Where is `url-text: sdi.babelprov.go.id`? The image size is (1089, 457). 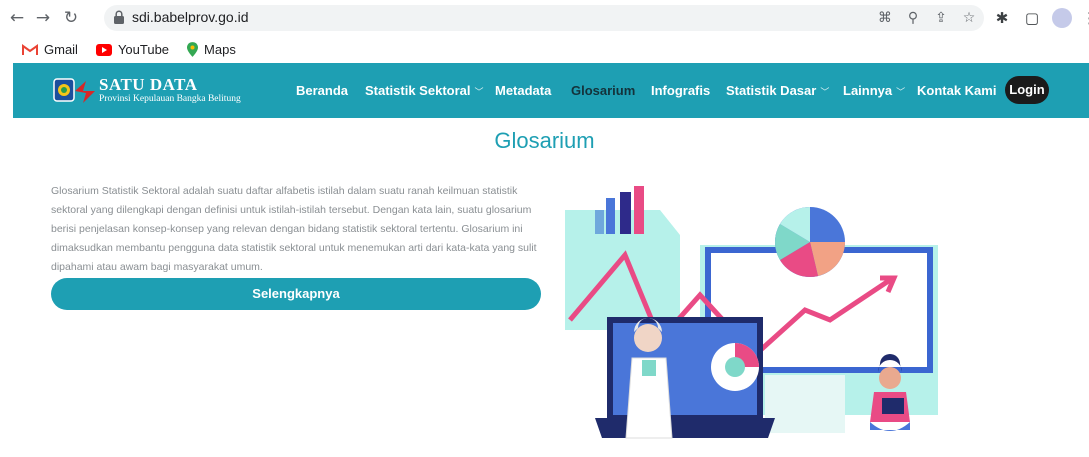
url-text: sdi.babelprov.go.id is located at coordinates (190, 17).